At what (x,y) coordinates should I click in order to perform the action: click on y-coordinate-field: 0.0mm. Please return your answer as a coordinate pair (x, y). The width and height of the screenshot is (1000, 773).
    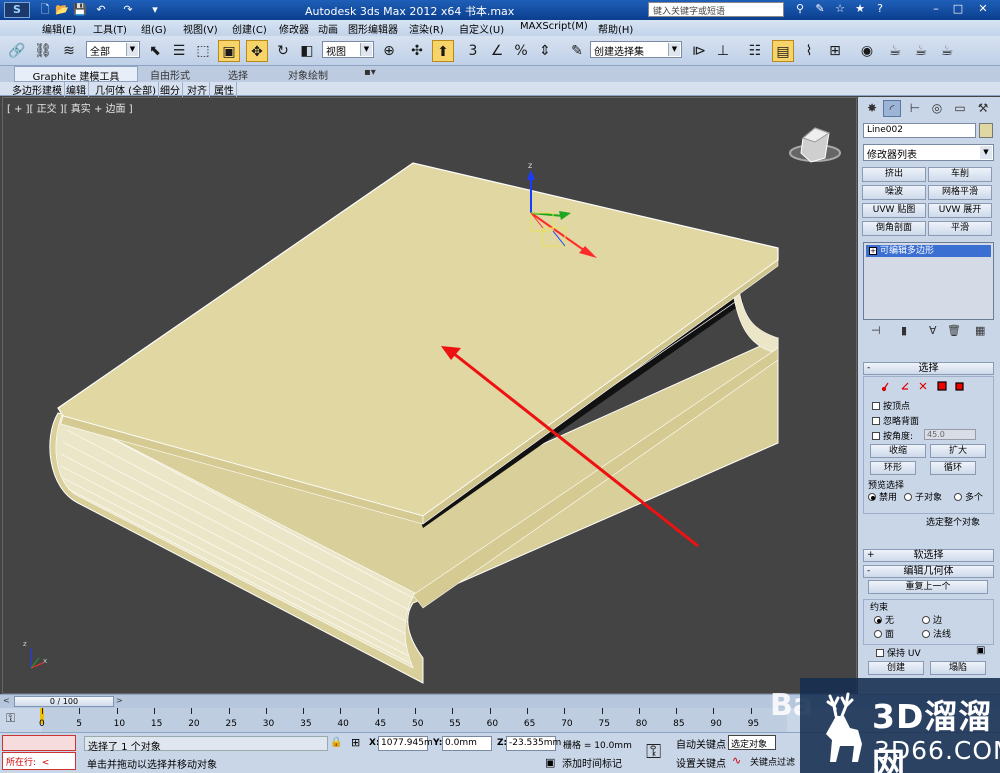
    Looking at the image, I should click on (467, 743).